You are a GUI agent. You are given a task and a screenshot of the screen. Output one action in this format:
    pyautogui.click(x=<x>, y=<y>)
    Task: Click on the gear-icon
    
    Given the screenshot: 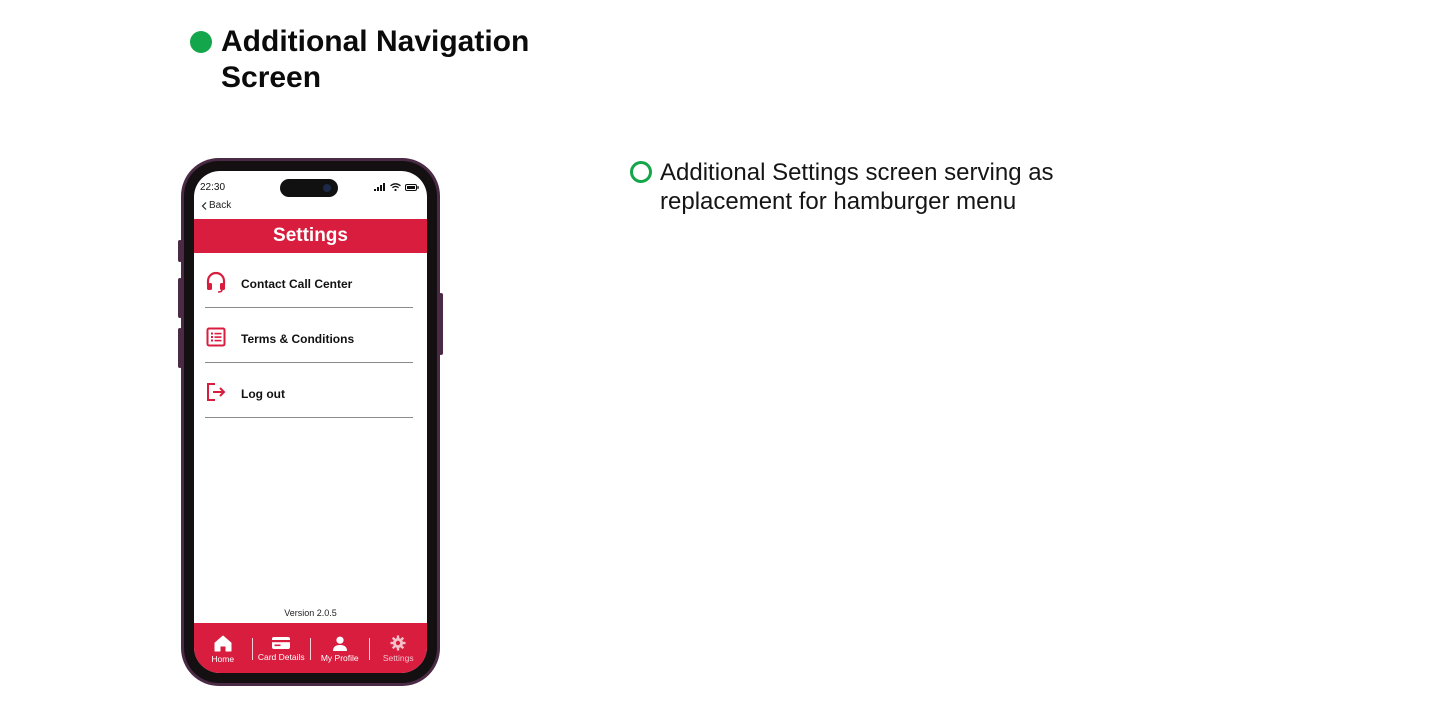 What is the action you would take?
    pyautogui.click(x=398, y=643)
    